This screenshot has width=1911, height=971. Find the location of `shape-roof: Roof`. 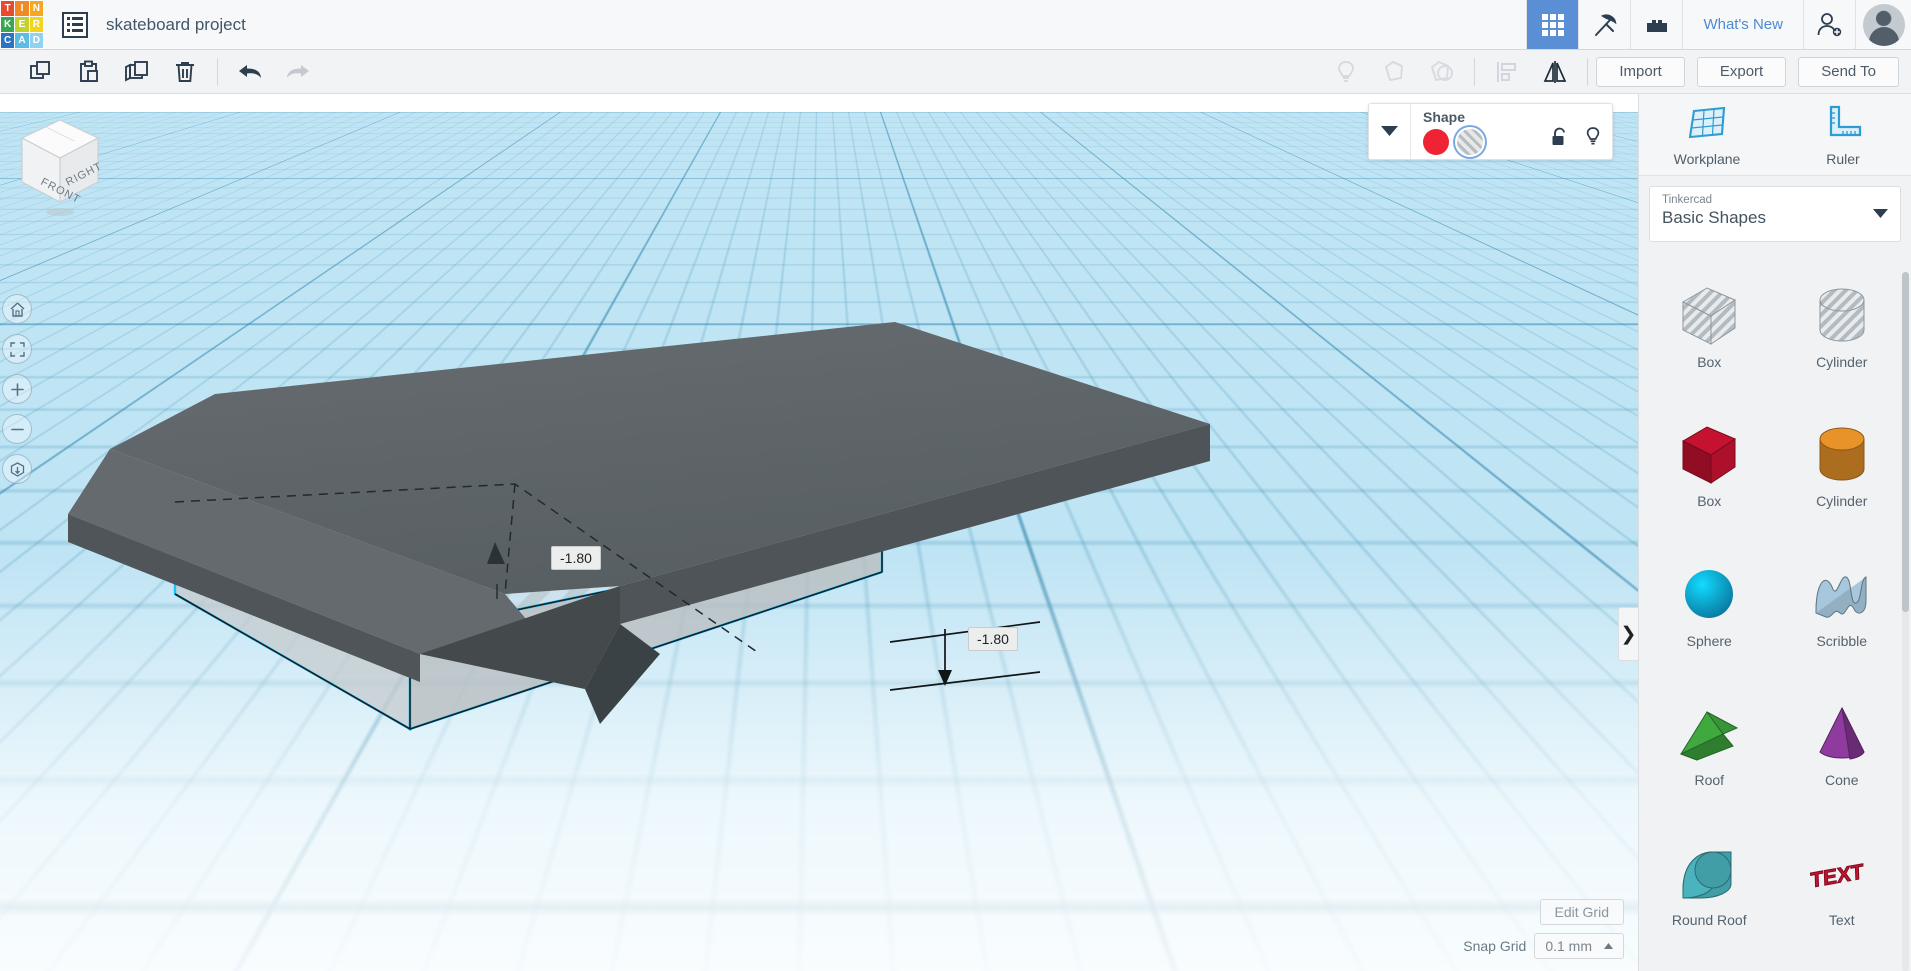

shape-roof: Roof is located at coordinates (1709, 749).